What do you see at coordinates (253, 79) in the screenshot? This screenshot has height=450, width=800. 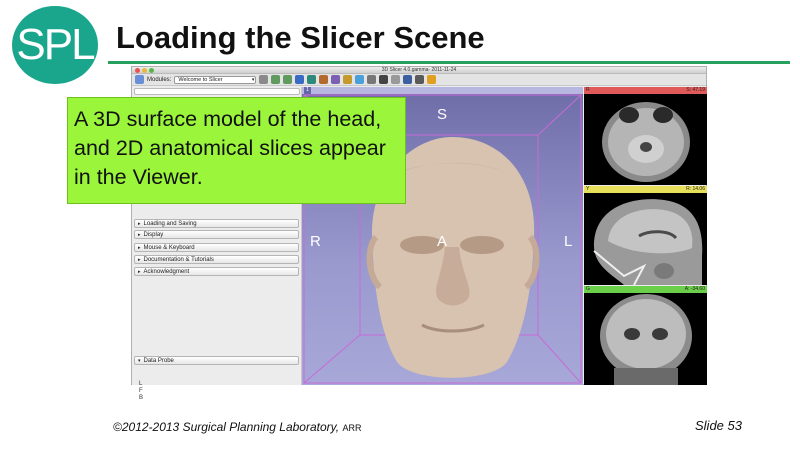 I see `chevron-down-icon: ▾` at bounding box center [253, 79].